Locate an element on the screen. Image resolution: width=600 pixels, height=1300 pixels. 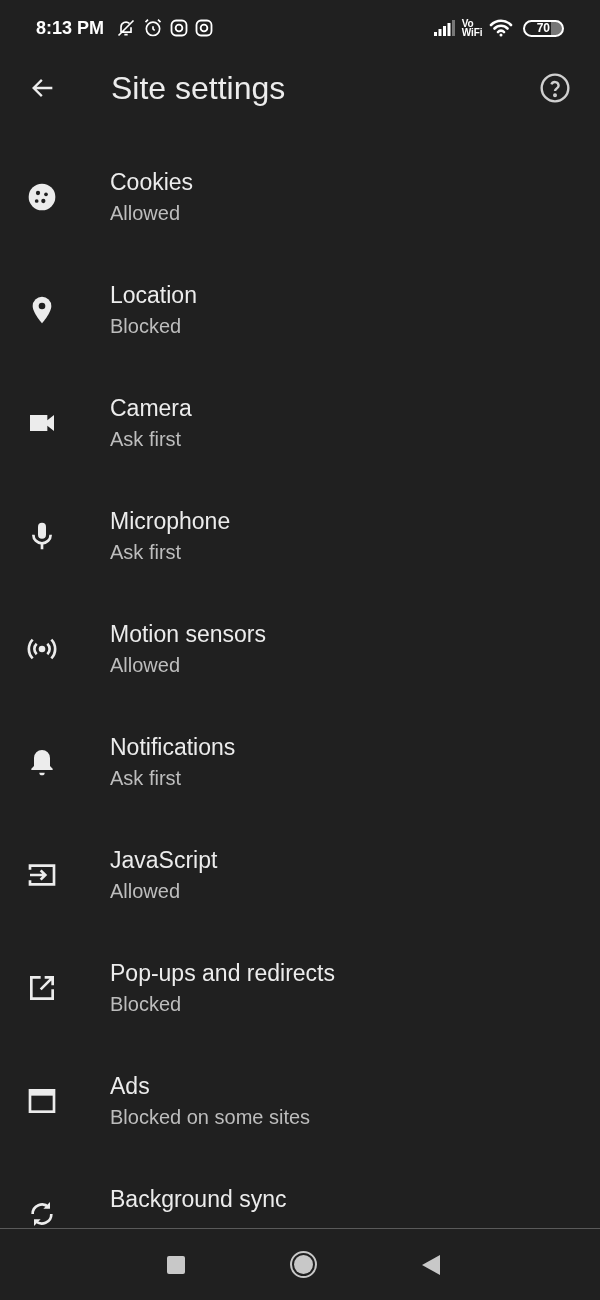
settings-item: Notifications Ask first is located at coordinates (300, 761).